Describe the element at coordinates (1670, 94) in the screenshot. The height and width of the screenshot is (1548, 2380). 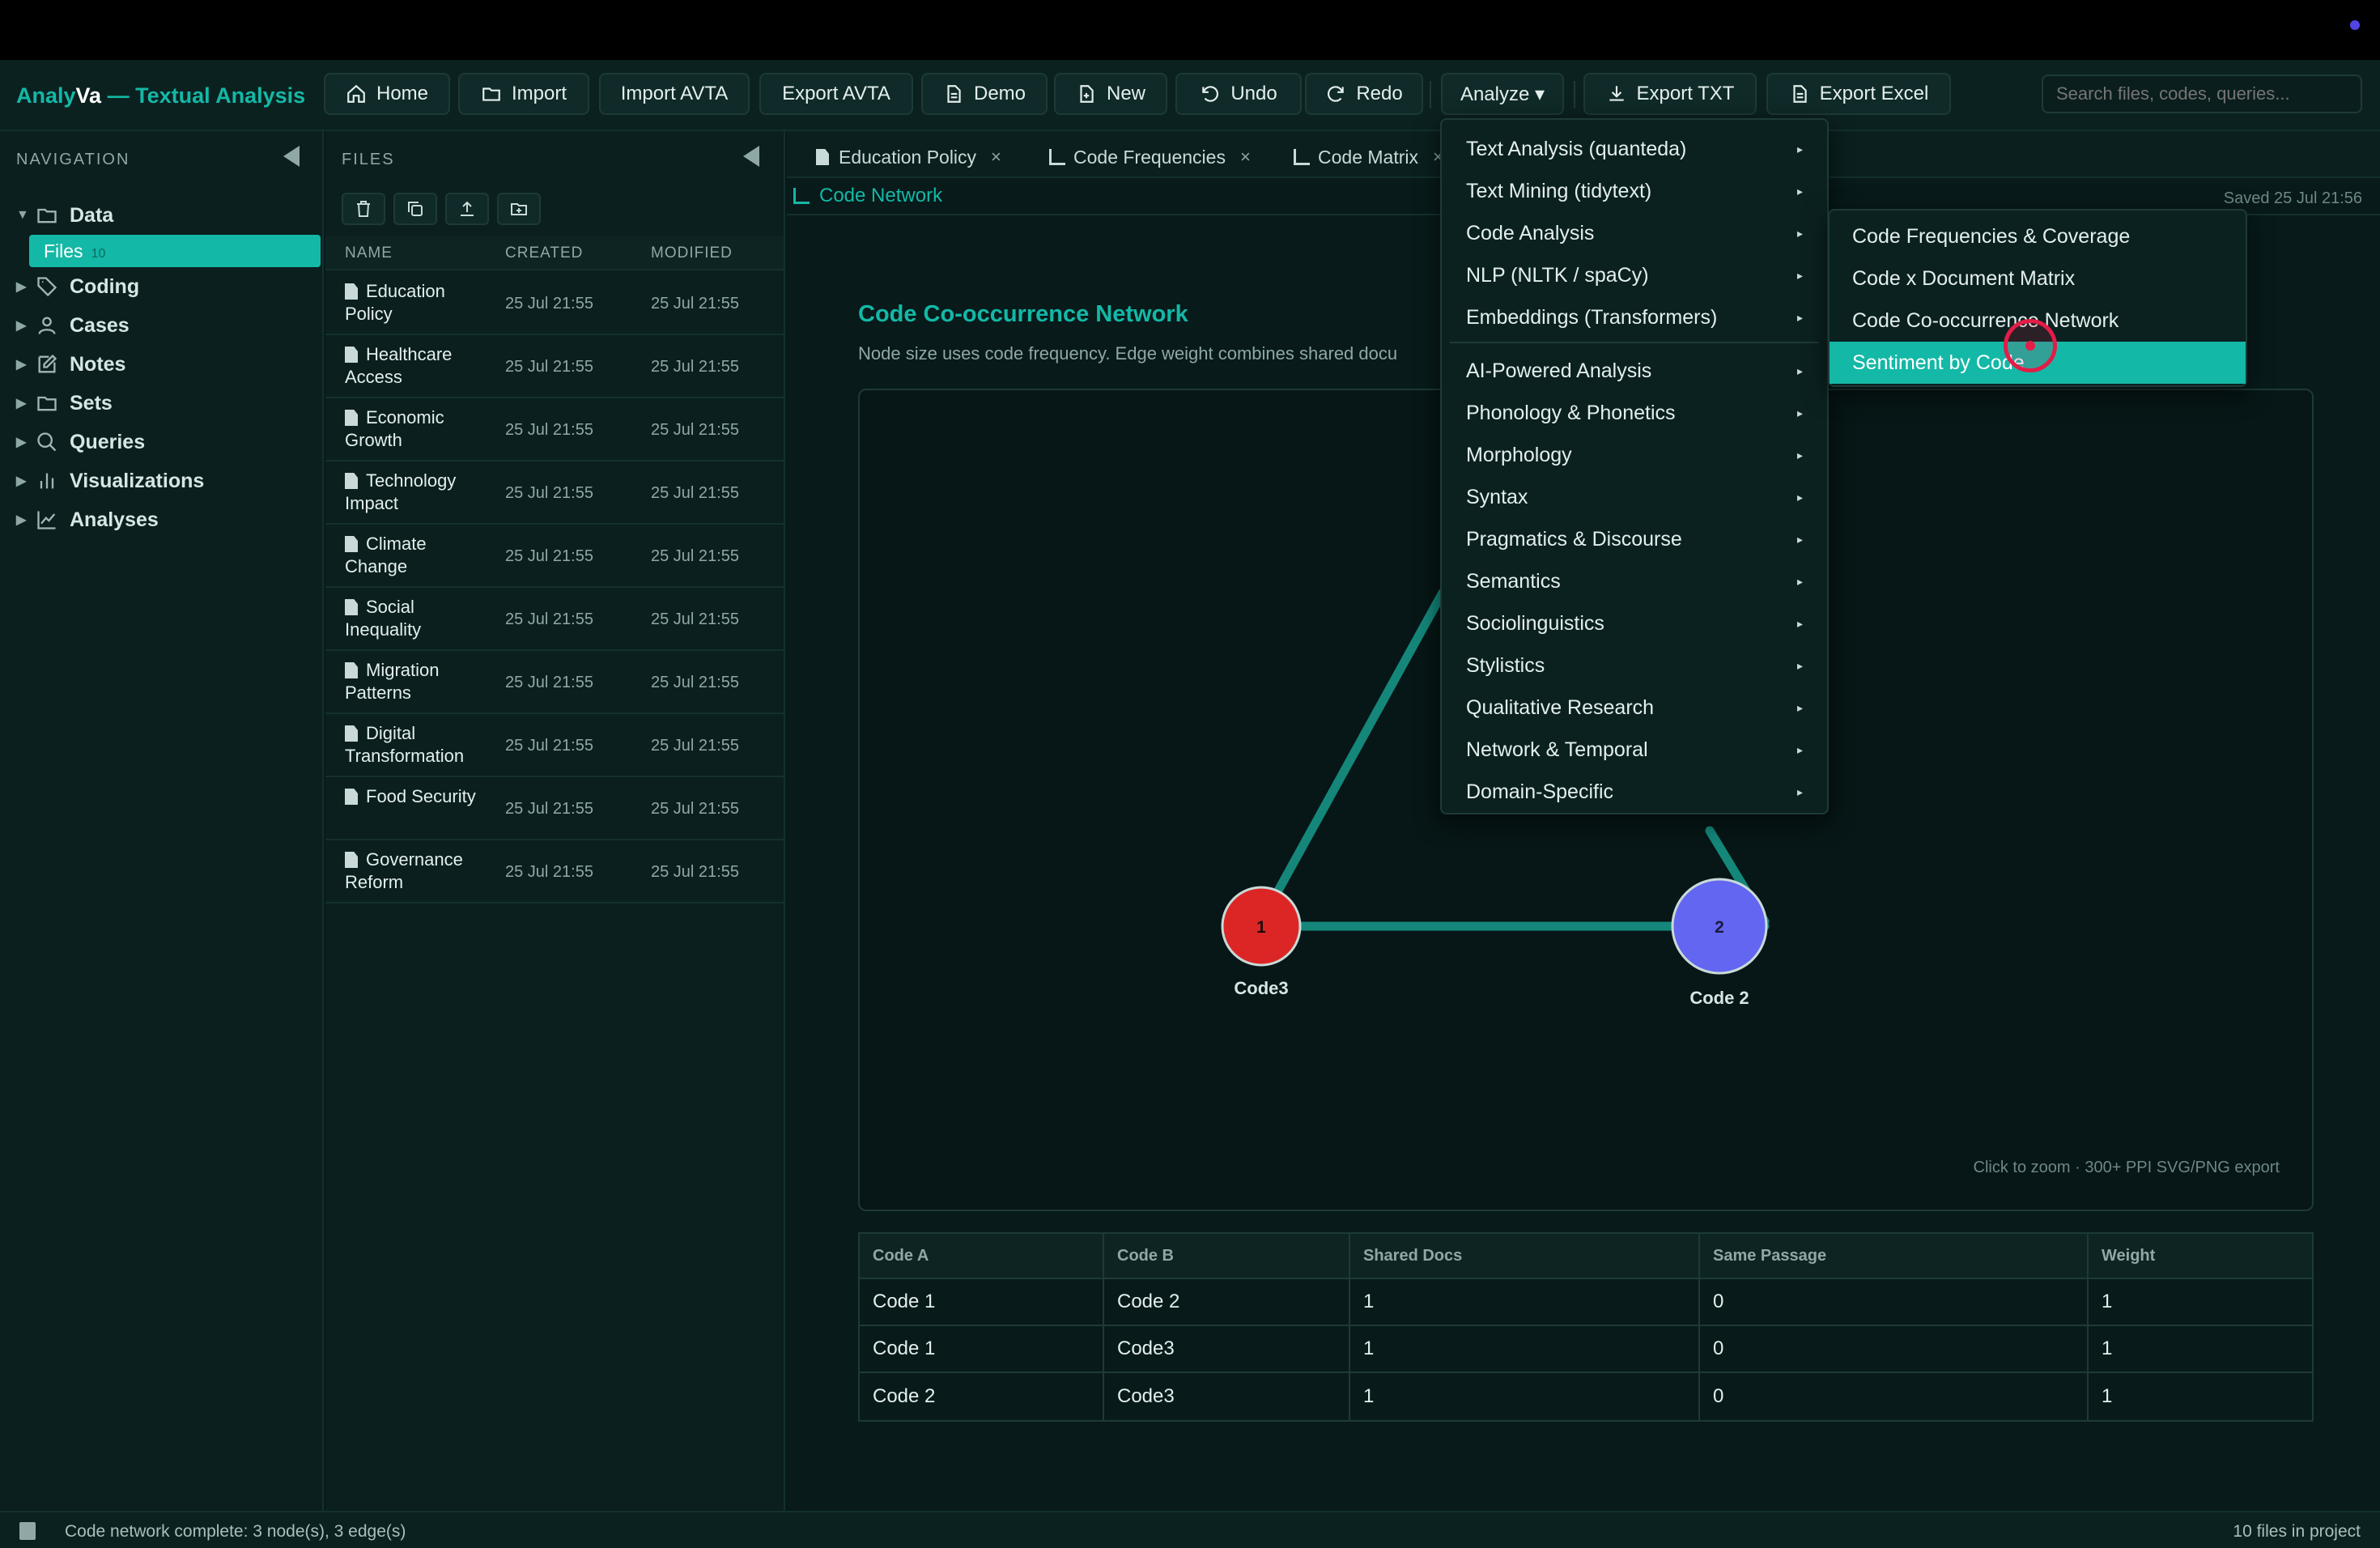
I see `export-txt-button: Export TXT` at that location.